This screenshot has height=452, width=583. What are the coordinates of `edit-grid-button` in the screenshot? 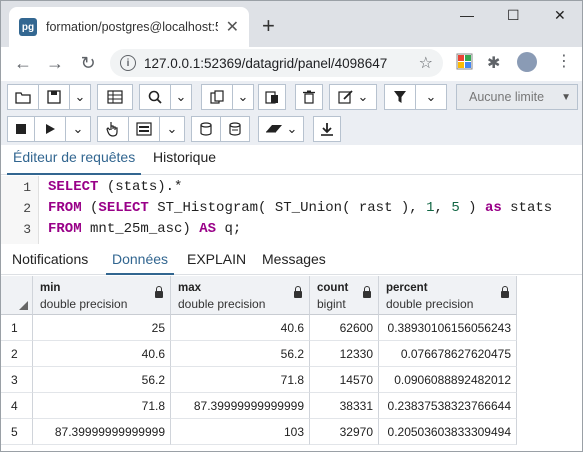 It's located at (115, 97).